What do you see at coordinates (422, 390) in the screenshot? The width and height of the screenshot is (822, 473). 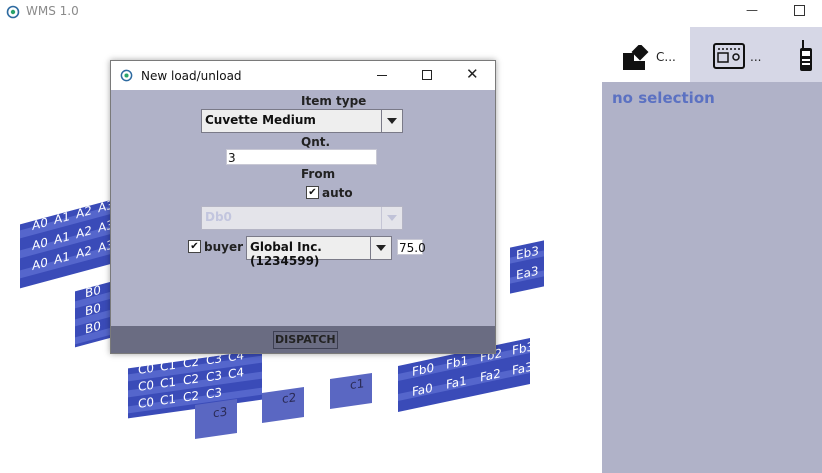 I see `rack-cell: Fa0` at bounding box center [422, 390].